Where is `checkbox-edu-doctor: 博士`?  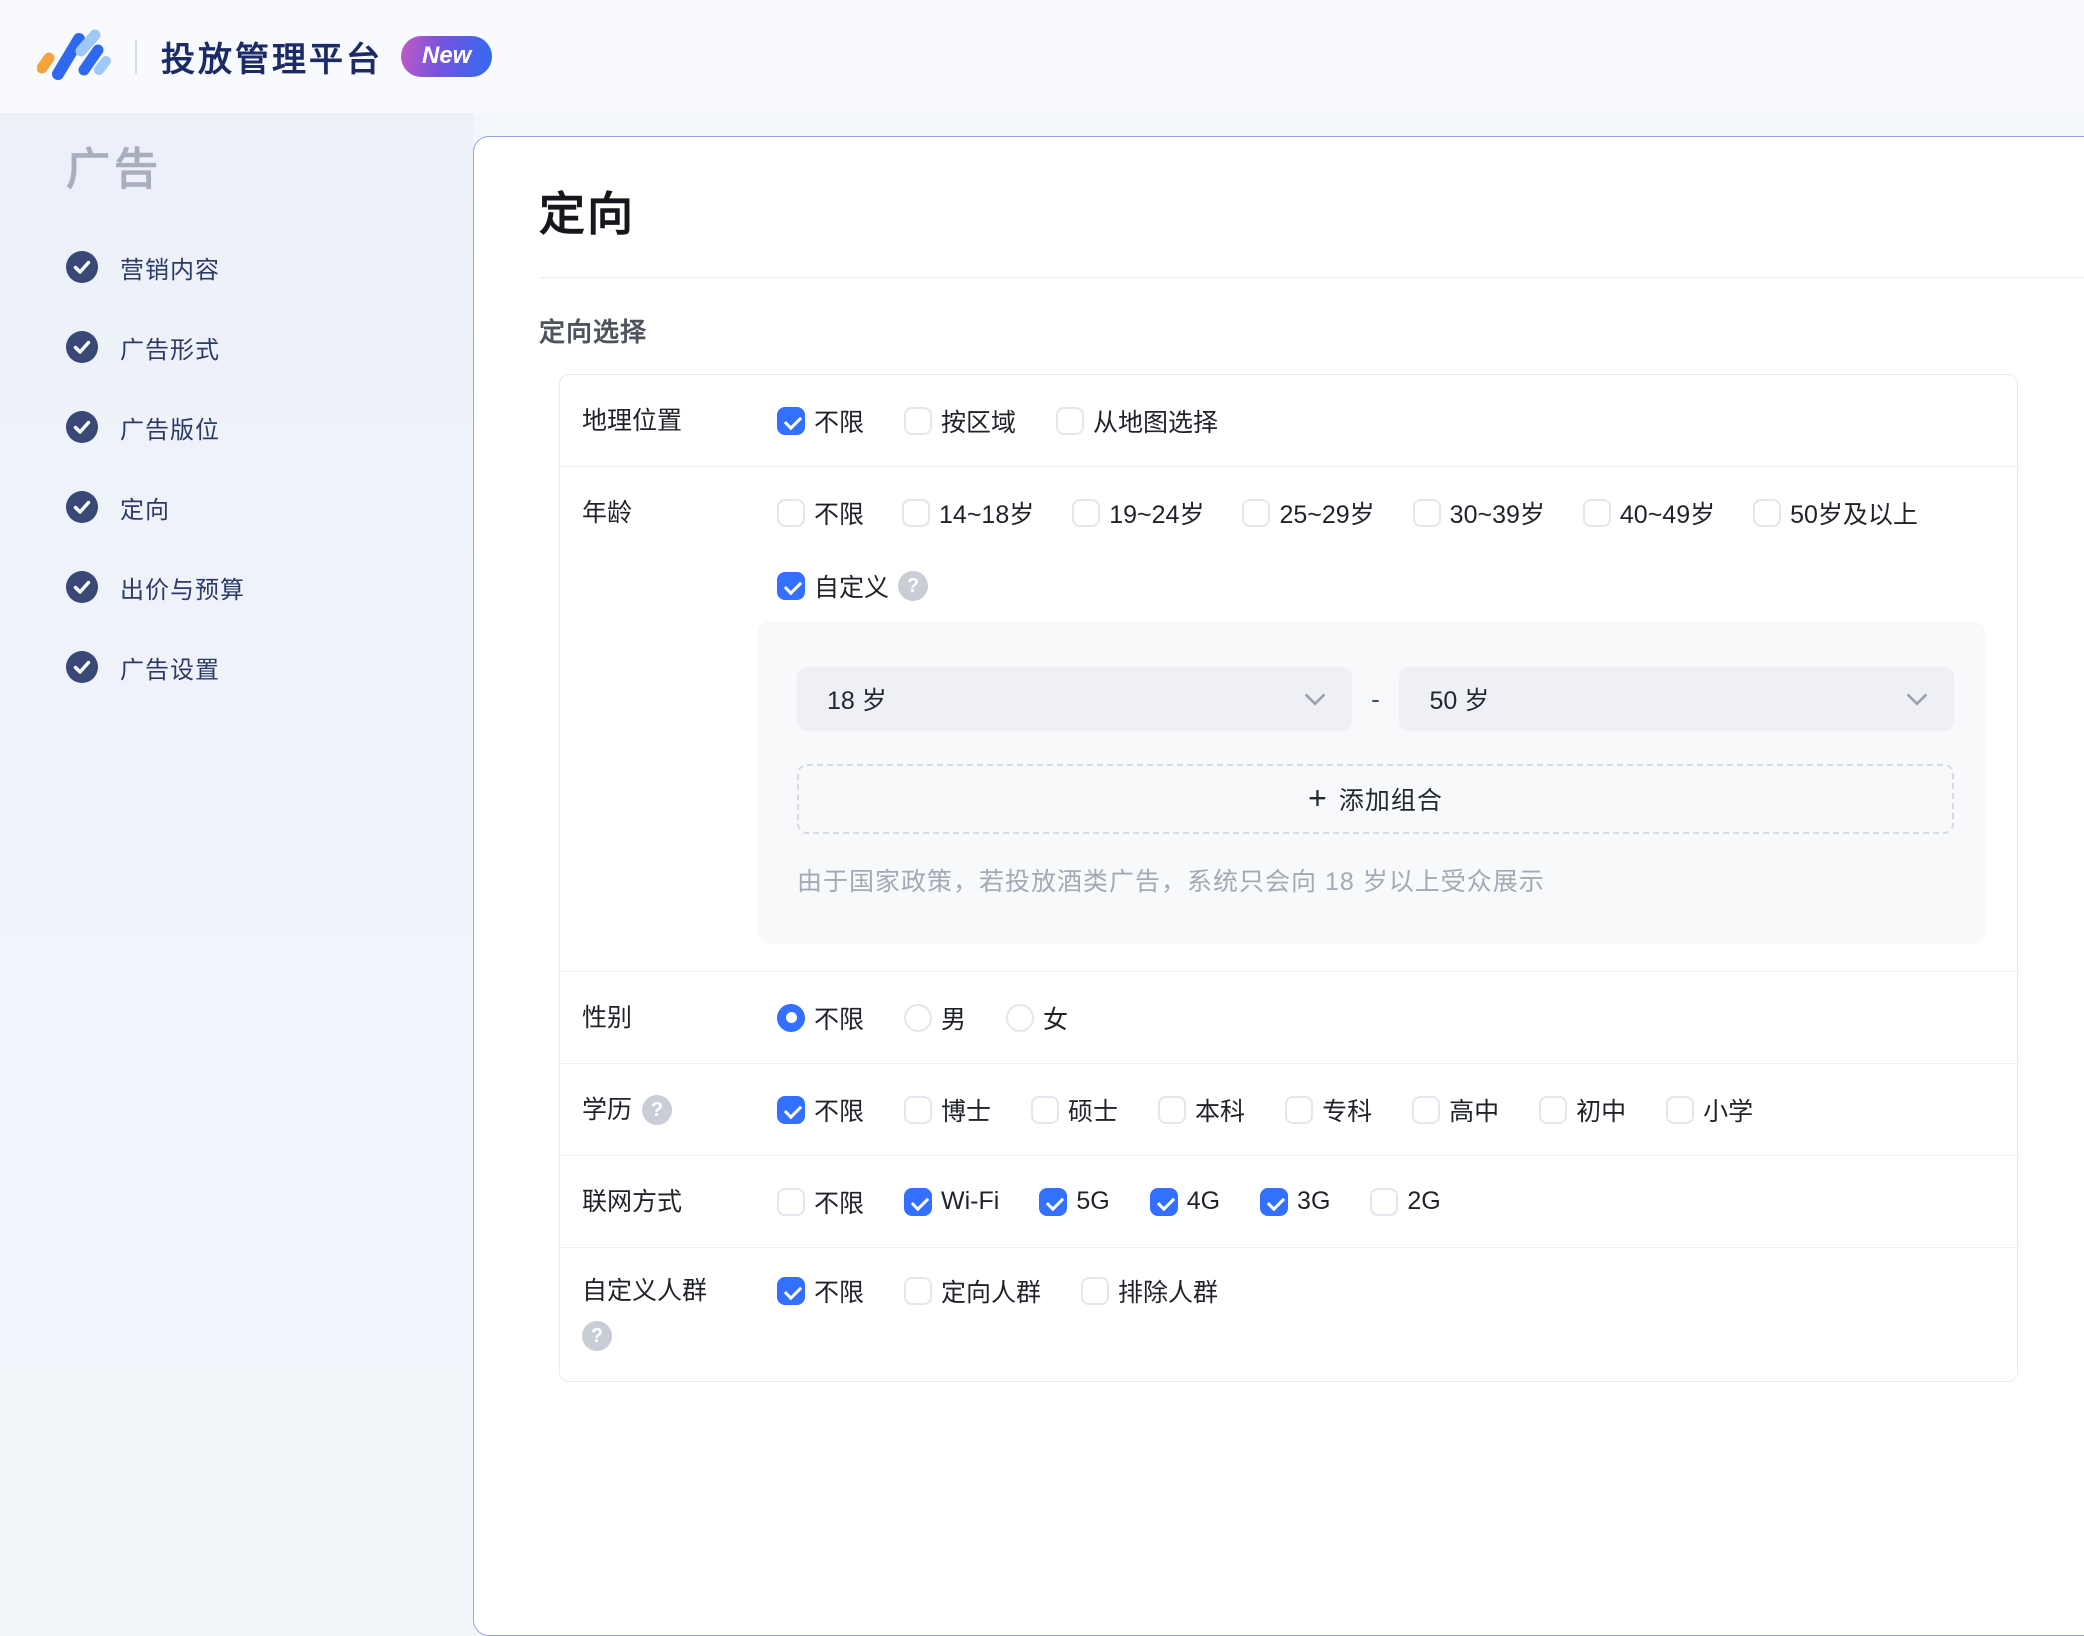 checkbox-edu-doctor: 博士 is located at coordinates (947, 1110).